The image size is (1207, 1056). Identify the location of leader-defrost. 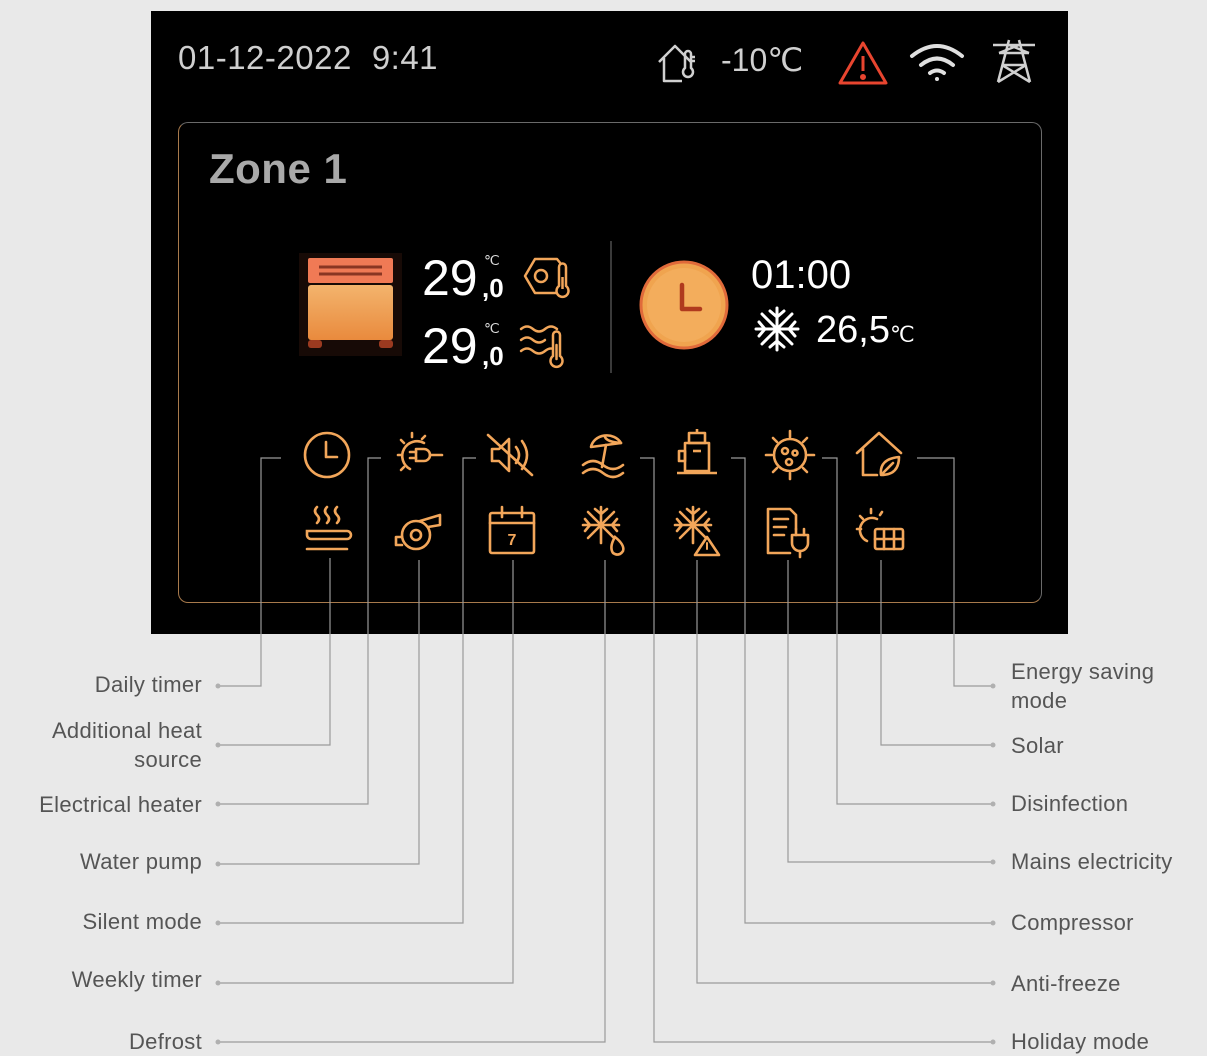
(412, 801).